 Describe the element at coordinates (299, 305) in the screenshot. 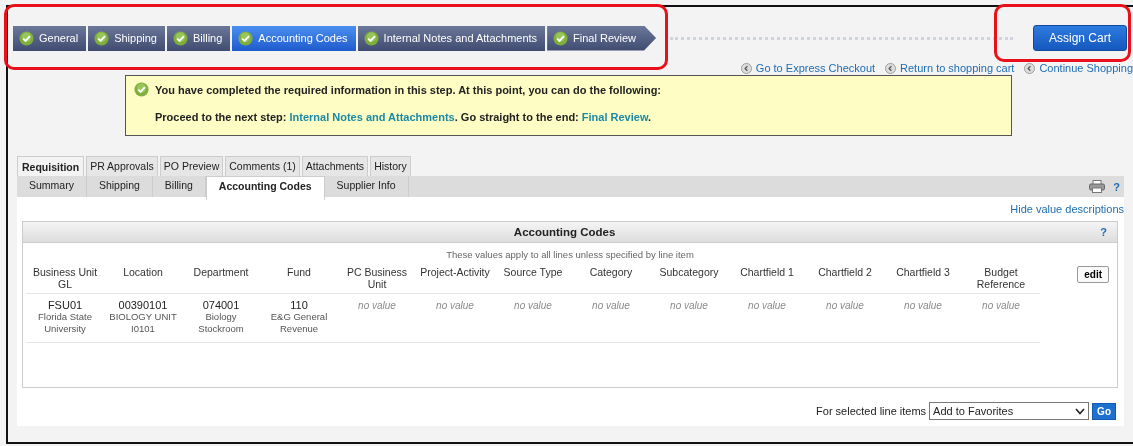

I see `code-value: 110` at that location.